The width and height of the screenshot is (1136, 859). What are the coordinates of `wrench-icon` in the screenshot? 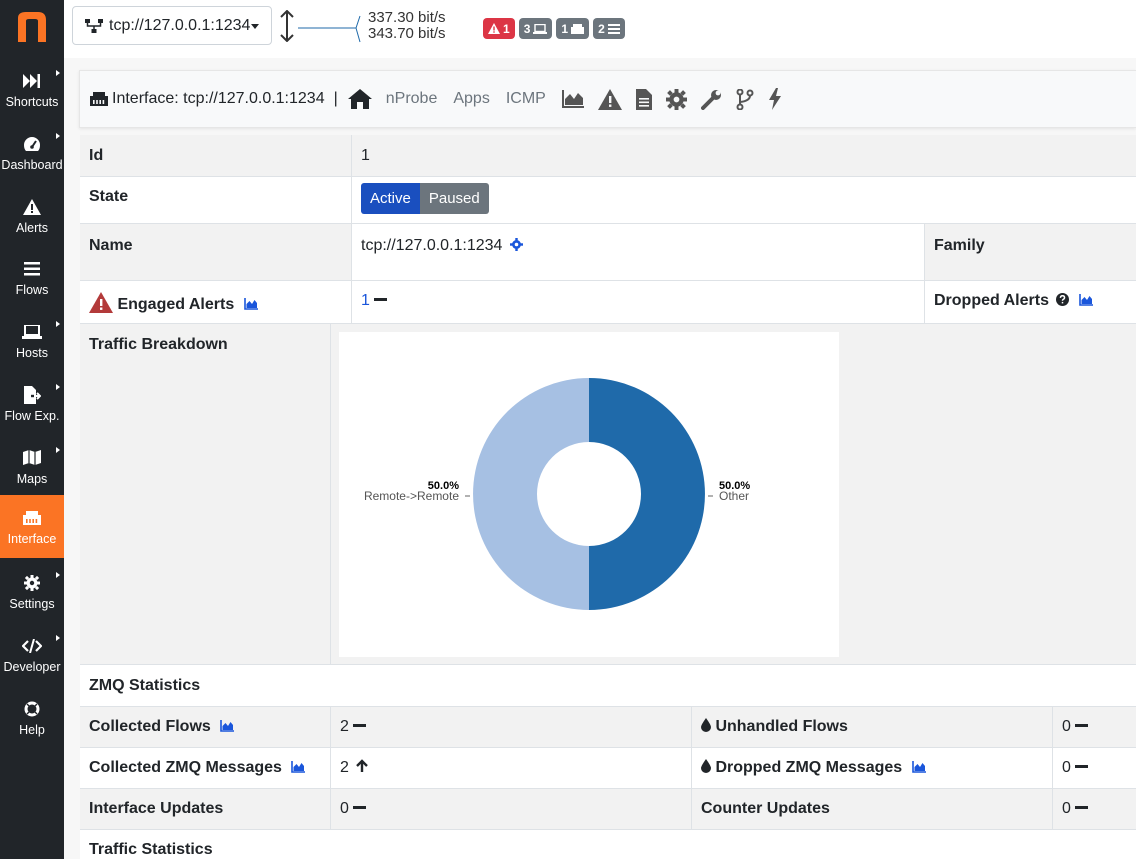 It's located at (711, 99).